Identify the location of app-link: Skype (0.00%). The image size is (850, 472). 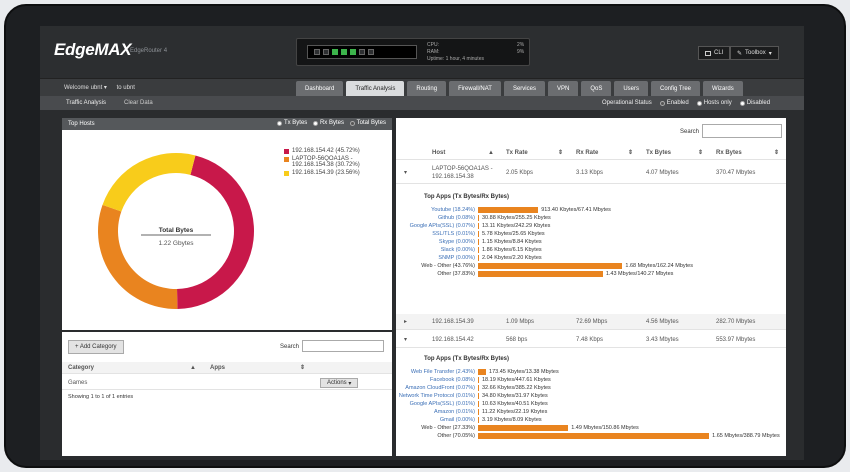
(437, 242).